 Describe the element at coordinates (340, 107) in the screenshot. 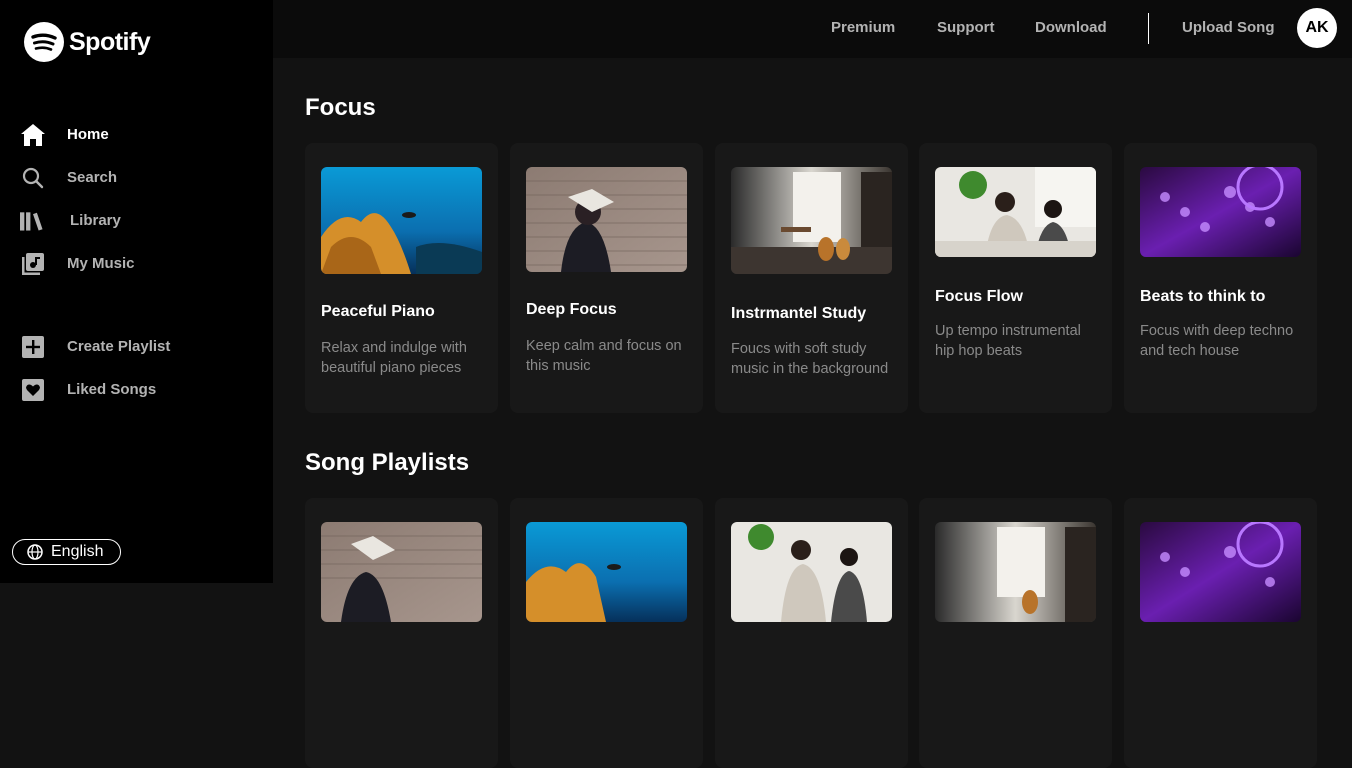

I see `section-title-focus: Focus` at that location.